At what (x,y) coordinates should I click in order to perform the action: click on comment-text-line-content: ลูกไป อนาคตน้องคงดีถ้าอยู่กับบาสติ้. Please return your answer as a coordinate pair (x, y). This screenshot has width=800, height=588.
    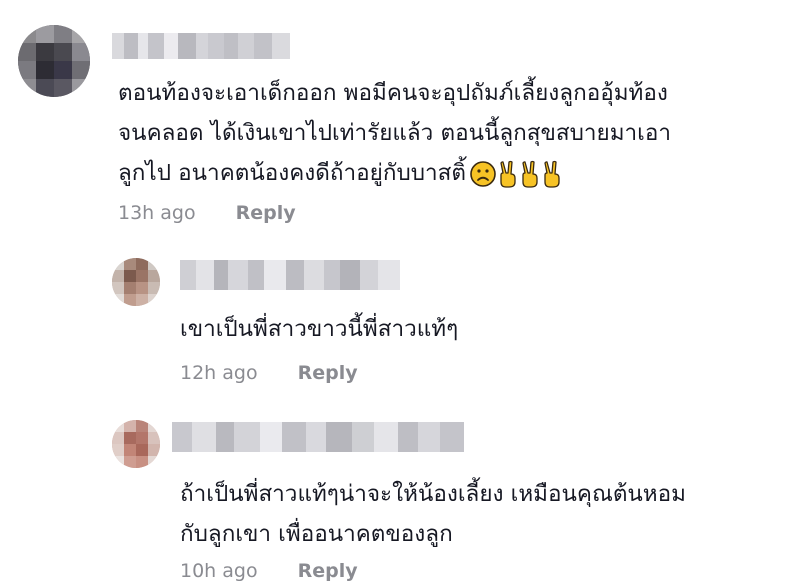
    Looking at the image, I should click on (292, 173).